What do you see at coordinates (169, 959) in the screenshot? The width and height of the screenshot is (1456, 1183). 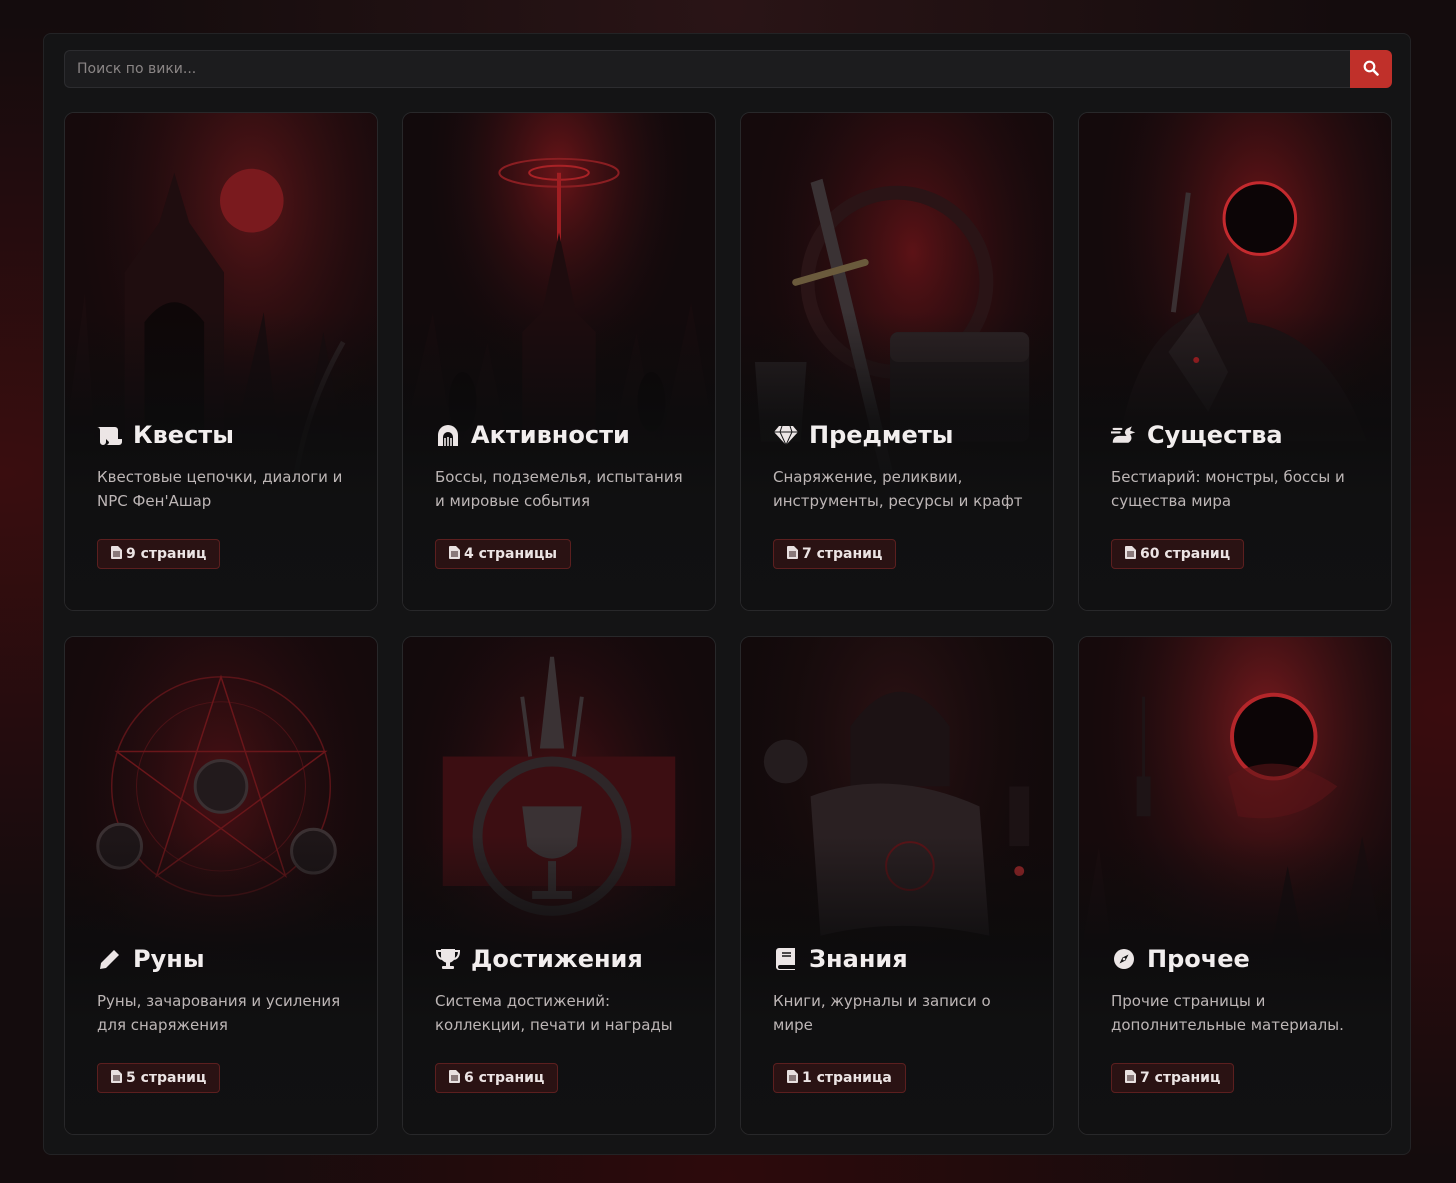 I see `card-title: Руны` at bounding box center [169, 959].